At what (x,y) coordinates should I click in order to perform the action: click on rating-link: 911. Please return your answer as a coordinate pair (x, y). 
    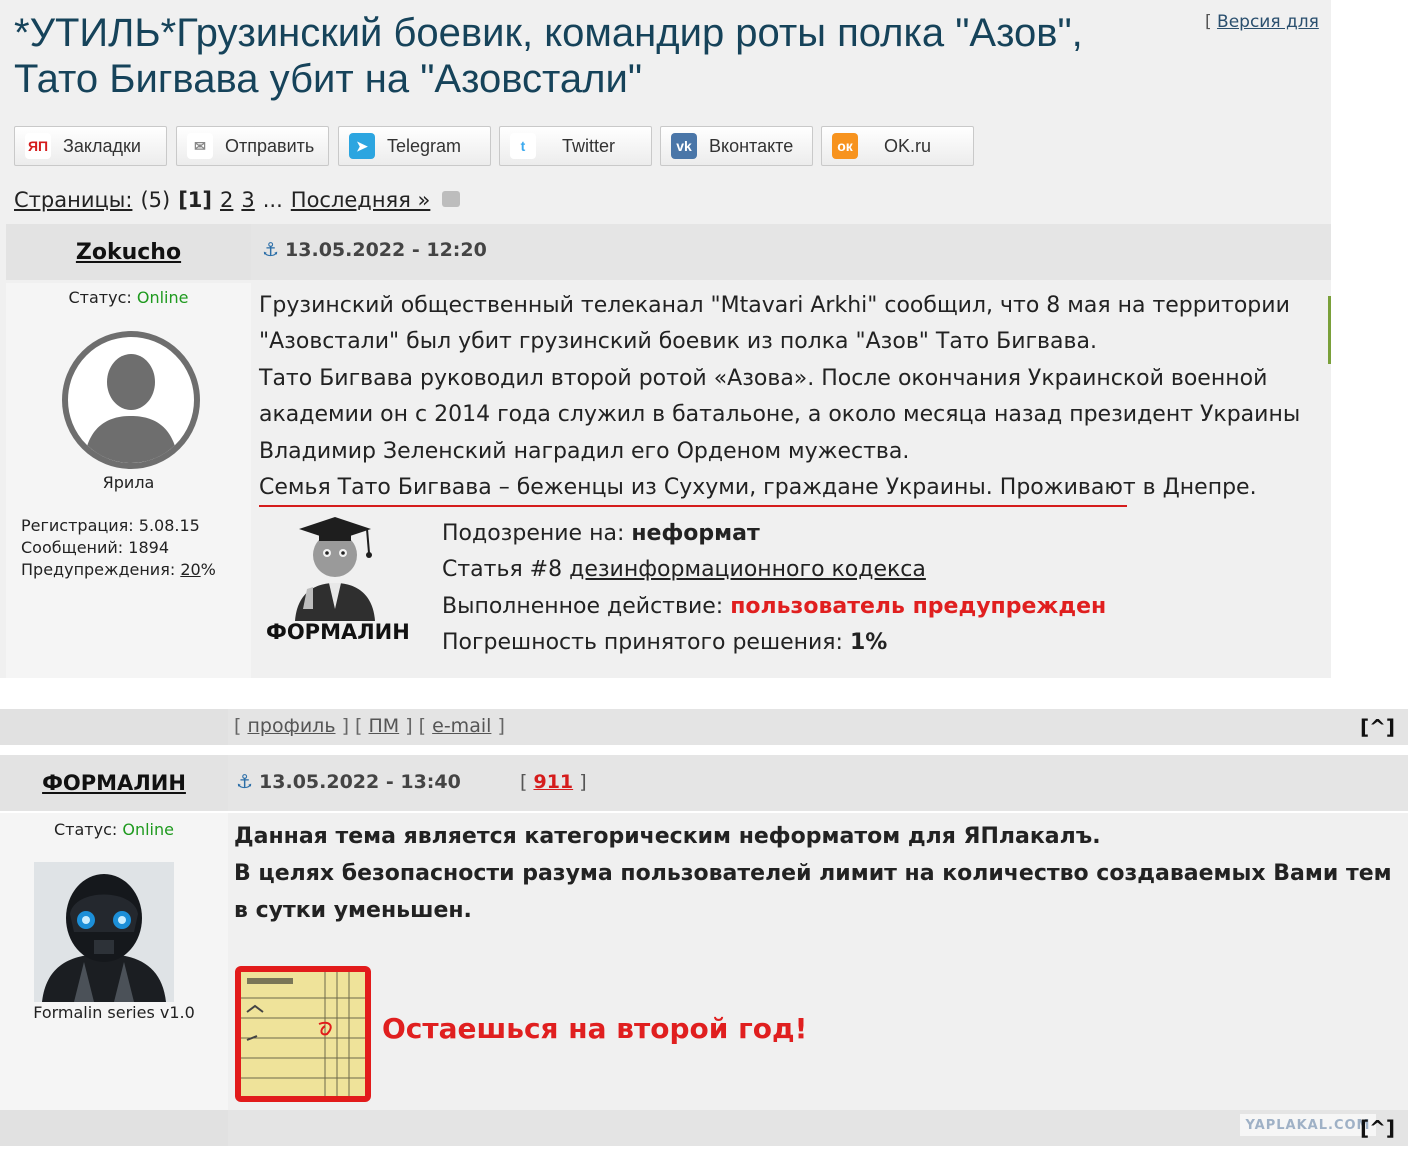
    Looking at the image, I should click on (553, 782).